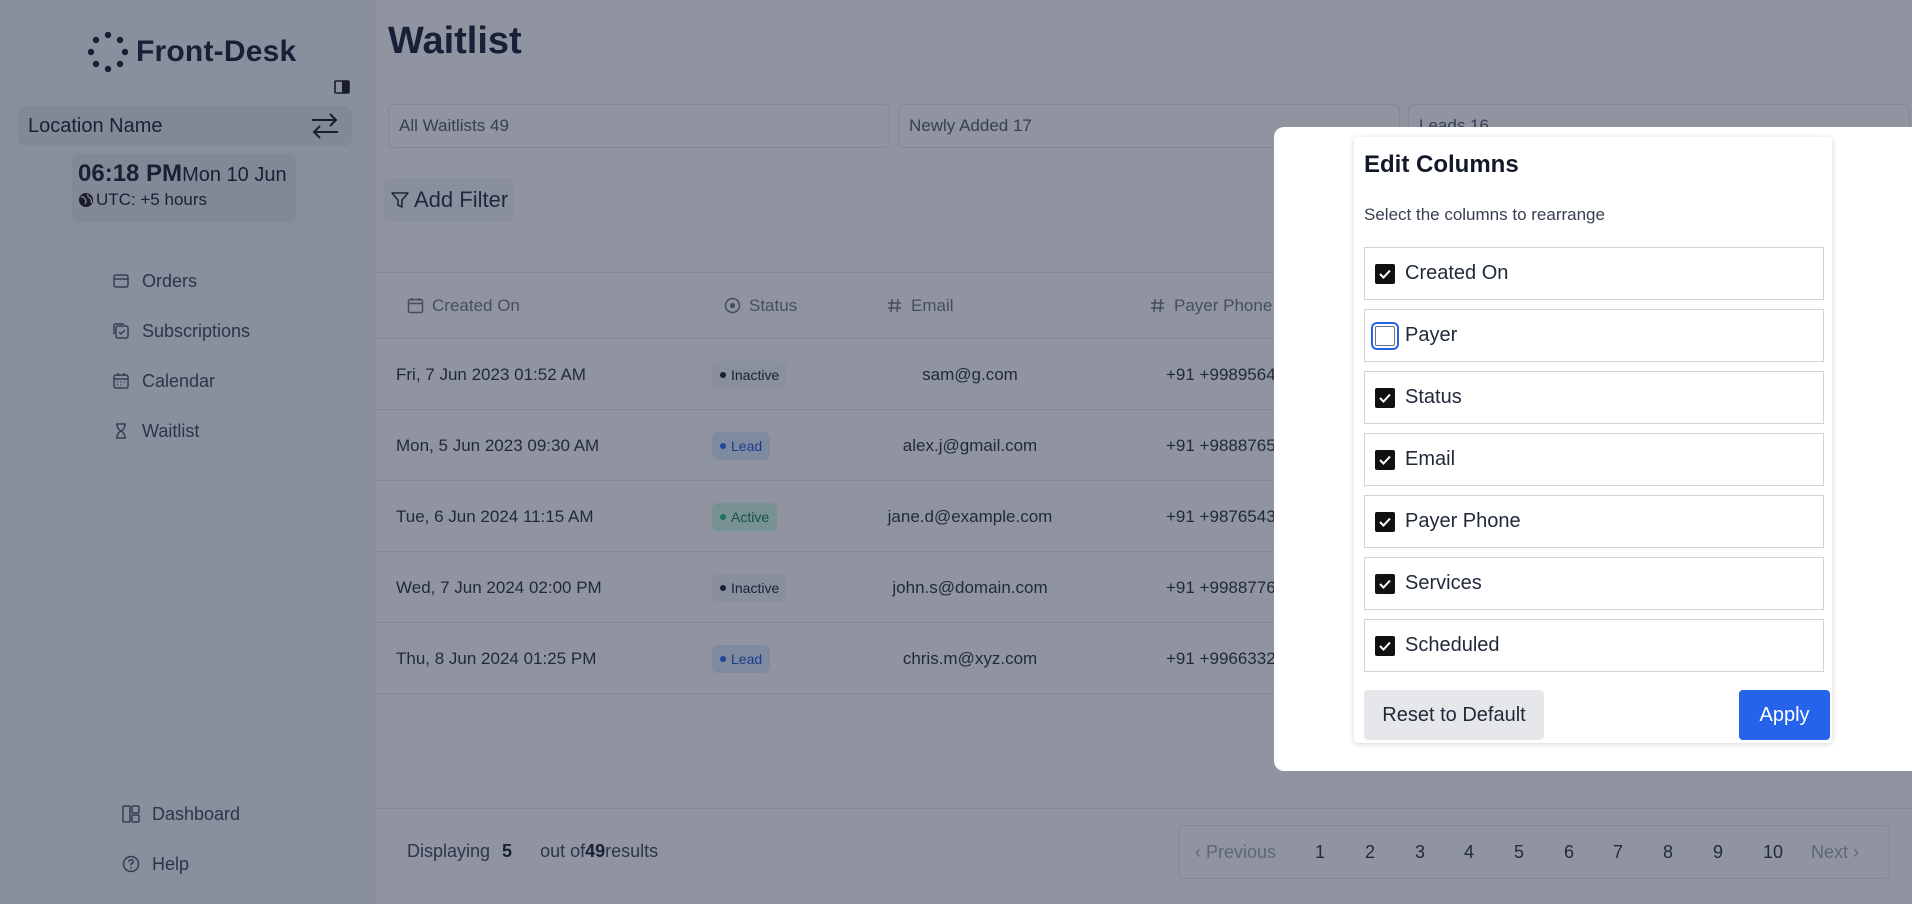 This screenshot has width=1912, height=904. What do you see at coordinates (1594, 521) in the screenshot?
I see `column-option: Payer Phone` at bounding box center [1594, 521].